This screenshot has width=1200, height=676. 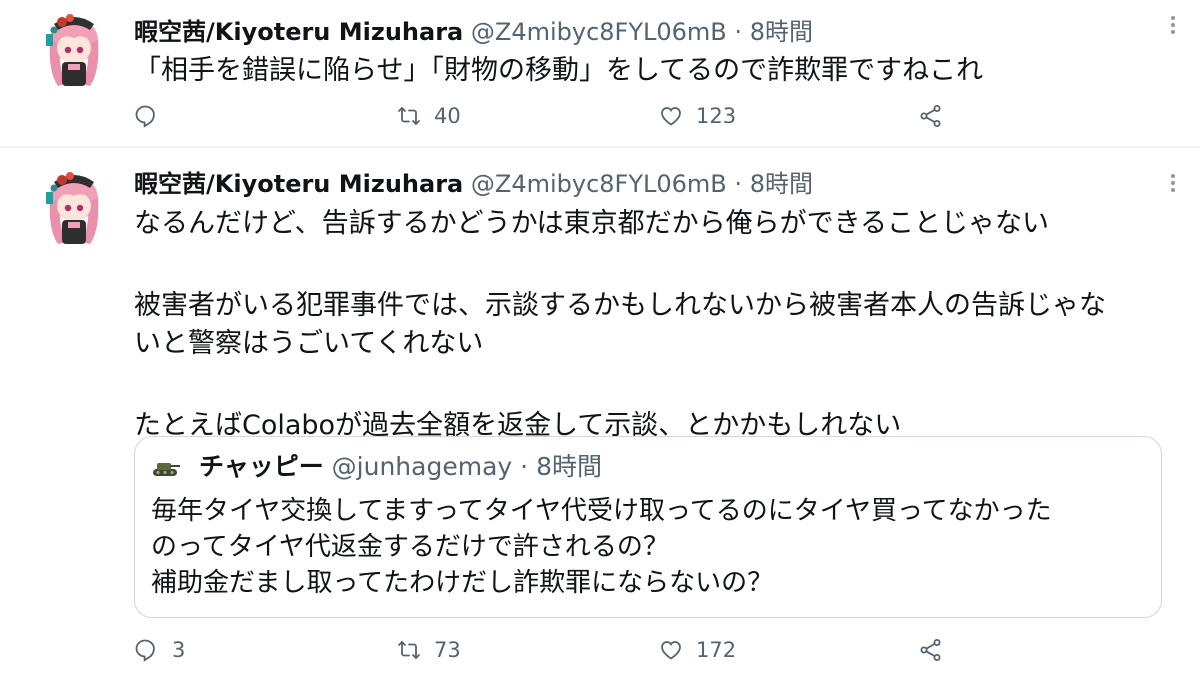 I want to click on action-bar: 40 123, so click(x=544, y=116).